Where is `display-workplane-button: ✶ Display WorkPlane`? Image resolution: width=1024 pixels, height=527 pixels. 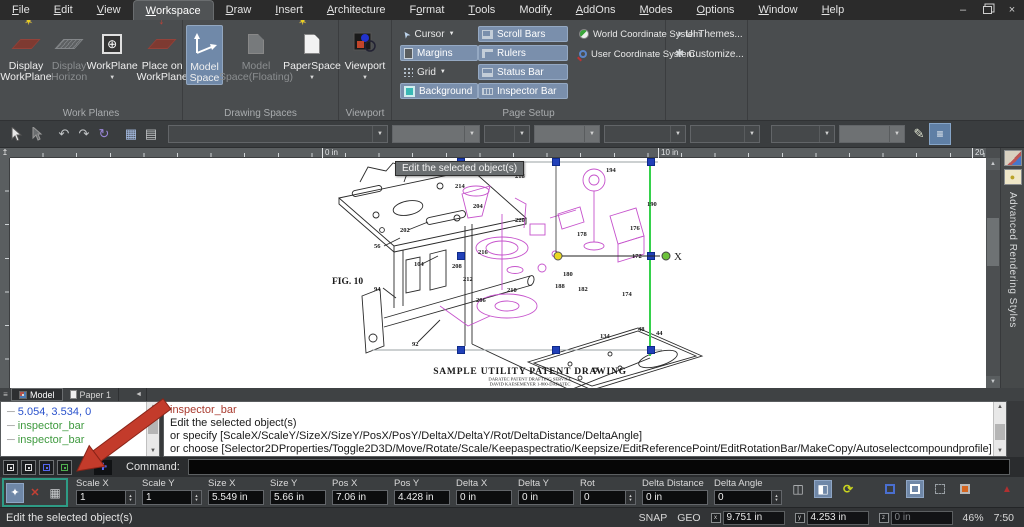 display-workplane-button: ✶ Display WorkPlane is located at coordinates (25, 50).